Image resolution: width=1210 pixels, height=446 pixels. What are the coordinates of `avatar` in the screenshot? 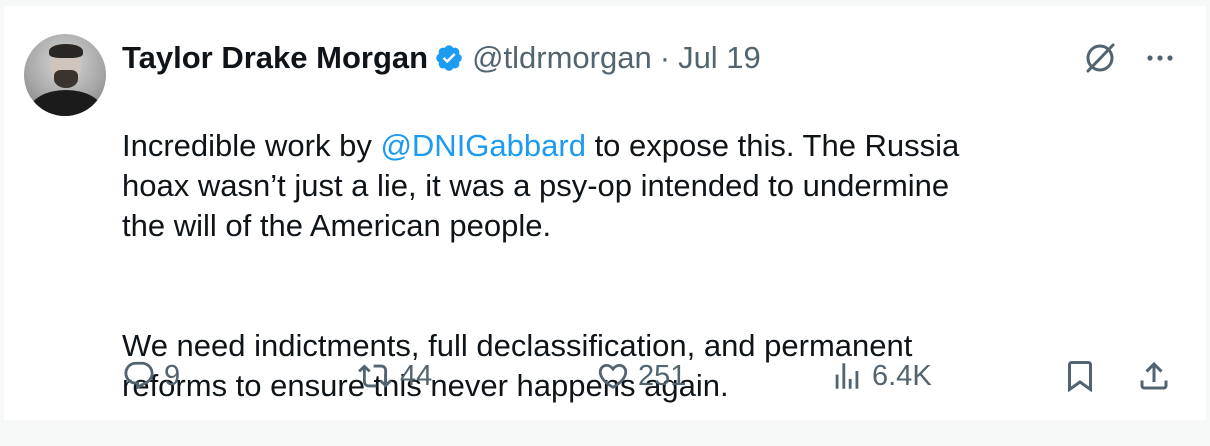 It's located at (65, 75).